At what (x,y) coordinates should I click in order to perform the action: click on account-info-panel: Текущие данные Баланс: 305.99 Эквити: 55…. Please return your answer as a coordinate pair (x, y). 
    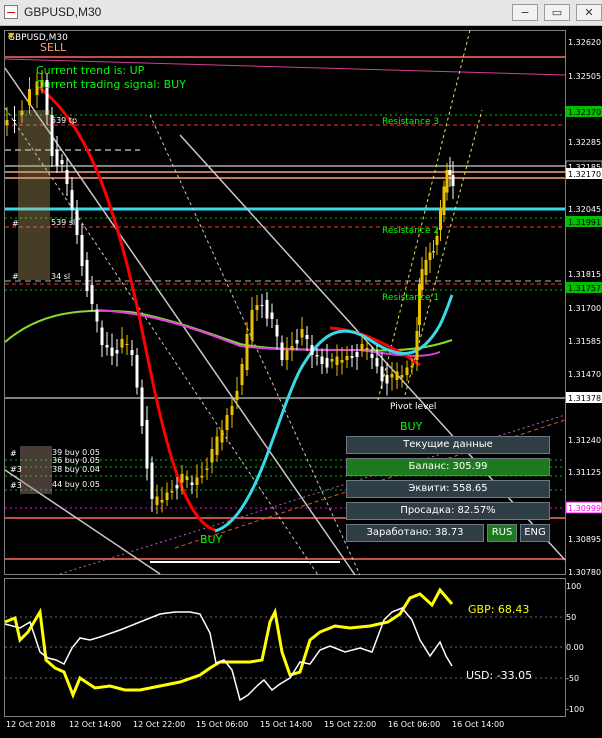
    Looking at the image, I should click on (448, 489).